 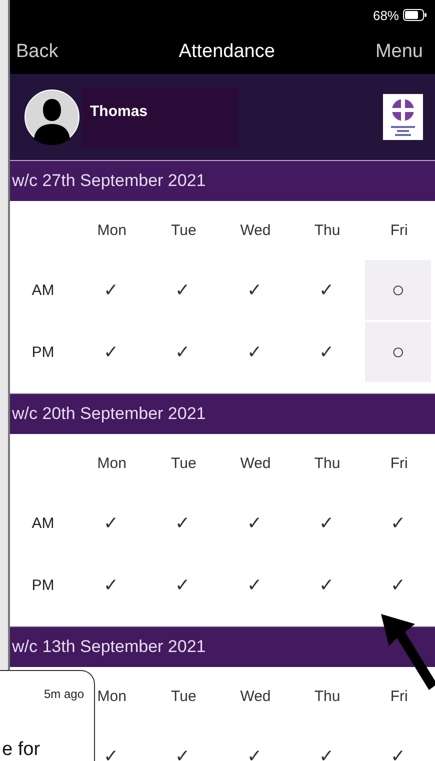 What do you see at coordinates (399, 52) in the screenshot?
I see `menu-button: Menu` at bounding box center [399, 52].